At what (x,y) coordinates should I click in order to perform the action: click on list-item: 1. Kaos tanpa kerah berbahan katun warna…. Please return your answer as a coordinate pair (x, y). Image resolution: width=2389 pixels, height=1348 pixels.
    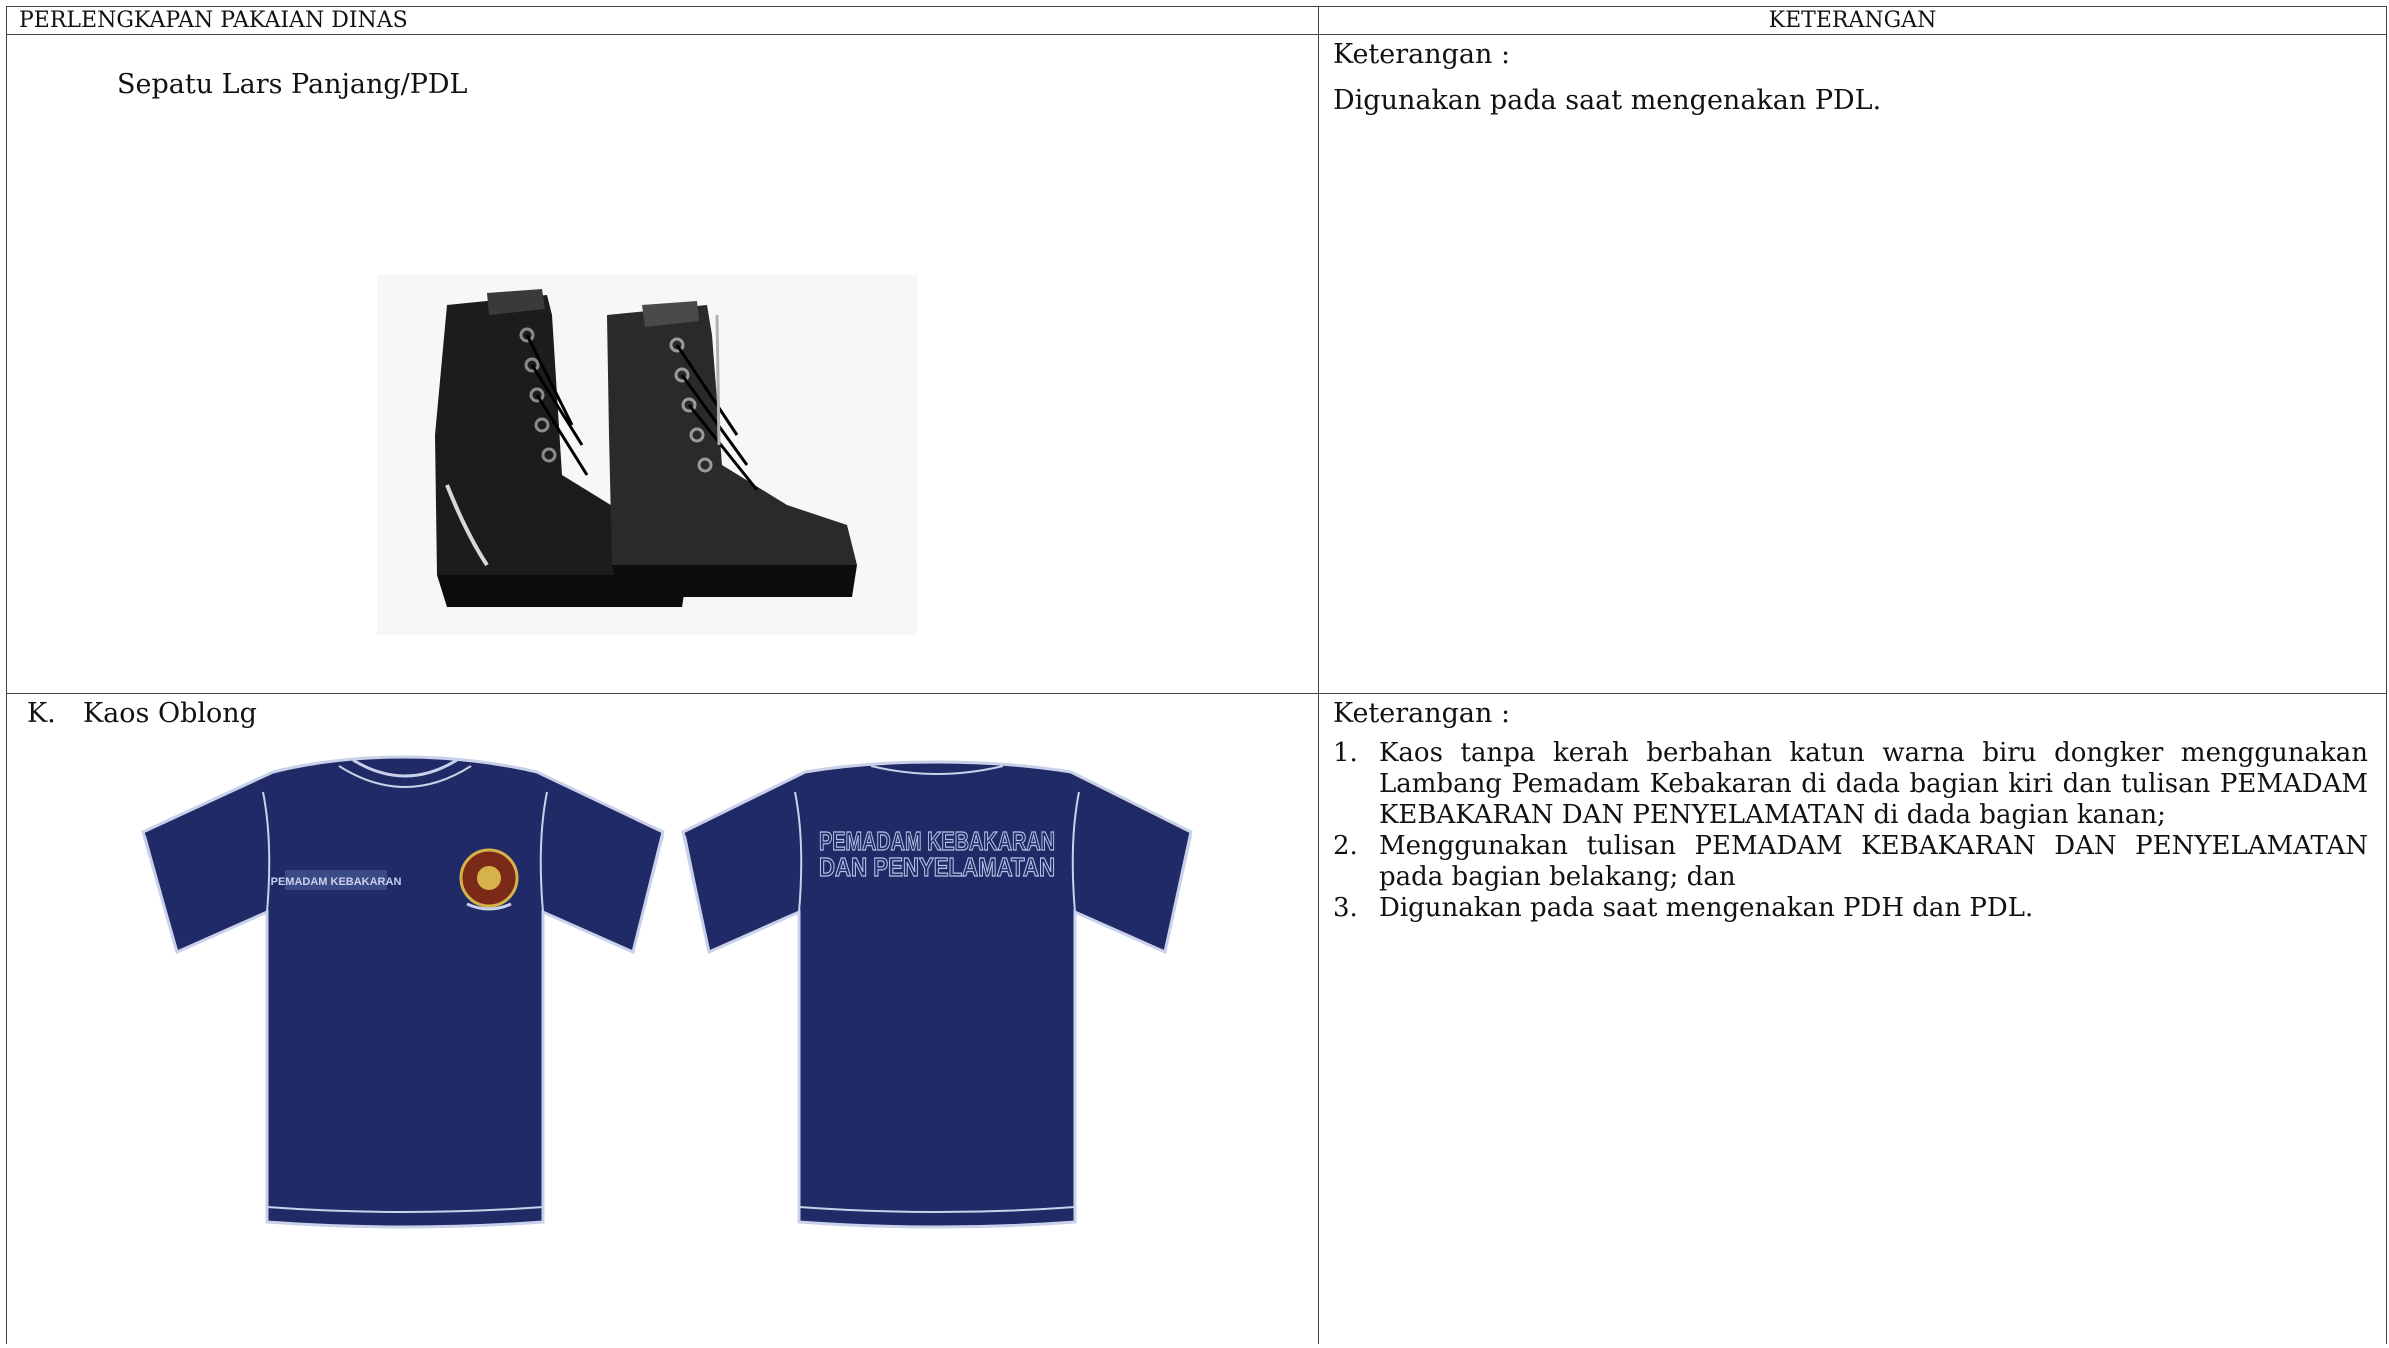
    Looking at the image, I should click on (1850, 784).